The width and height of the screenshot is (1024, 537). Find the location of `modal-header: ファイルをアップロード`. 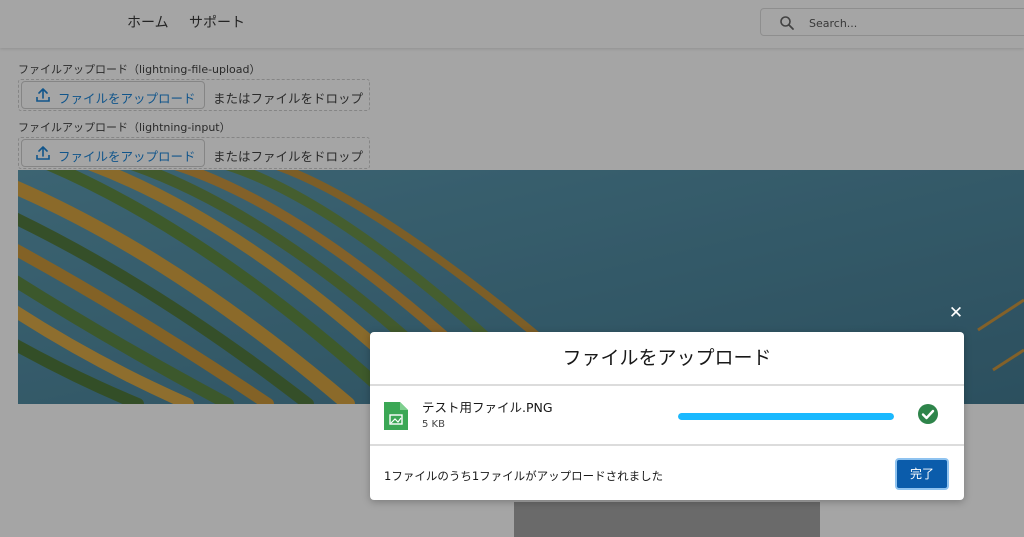

modal-header: ファイルをアップロード is located at coordinates (667, 359).